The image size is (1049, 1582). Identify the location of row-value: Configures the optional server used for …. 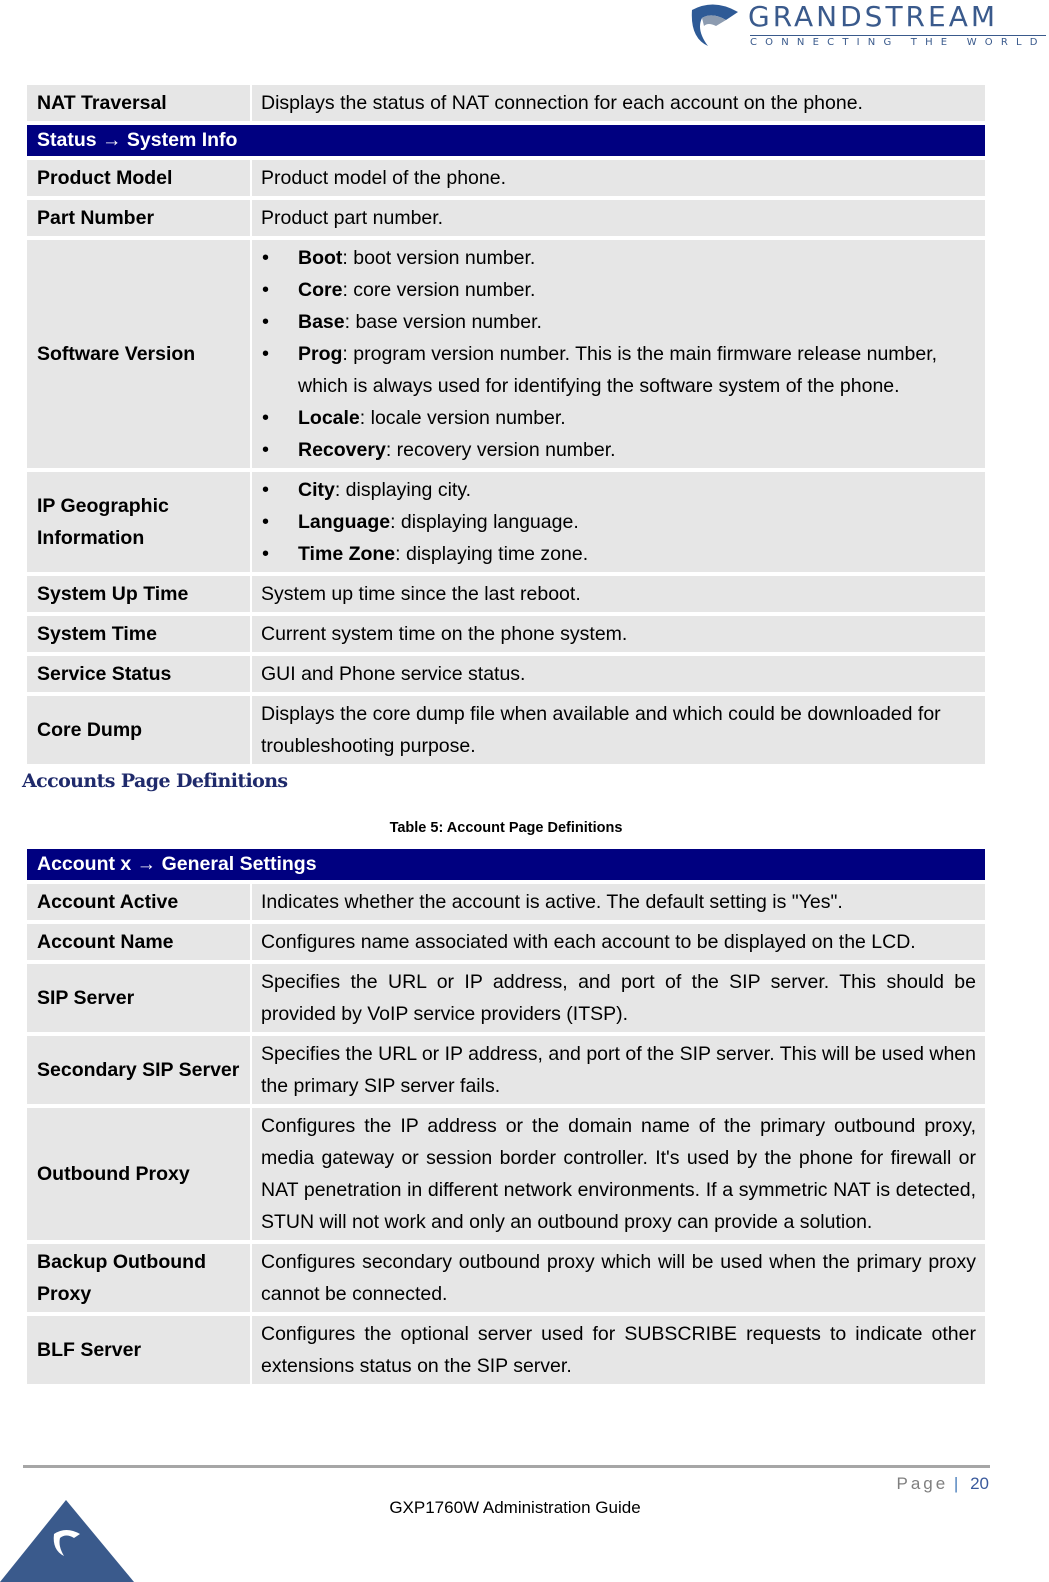
(618, 1350).